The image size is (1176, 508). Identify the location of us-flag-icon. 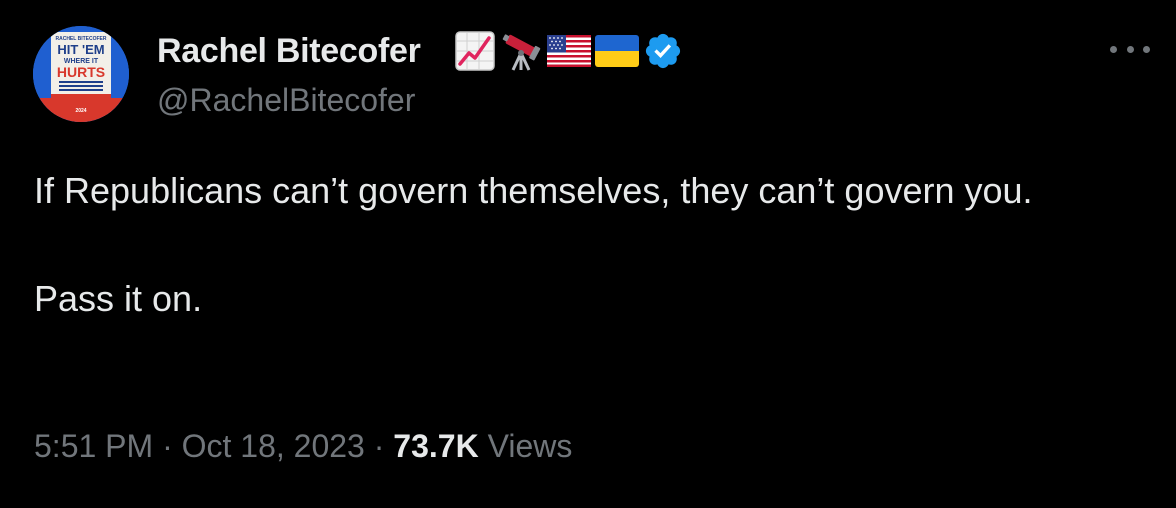
(569, 51).